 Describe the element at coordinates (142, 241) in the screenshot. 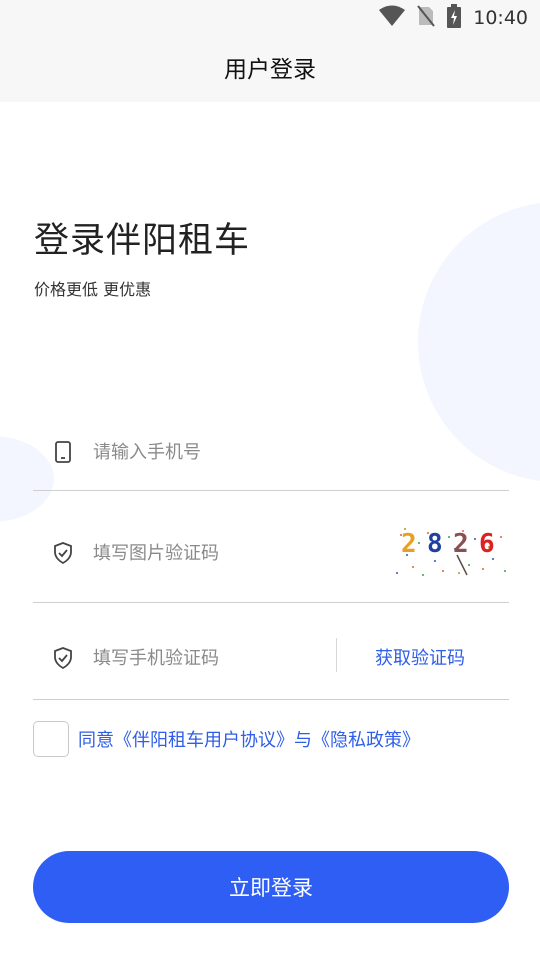

I see `welcome-title: 登录伴阳租车` at that location.